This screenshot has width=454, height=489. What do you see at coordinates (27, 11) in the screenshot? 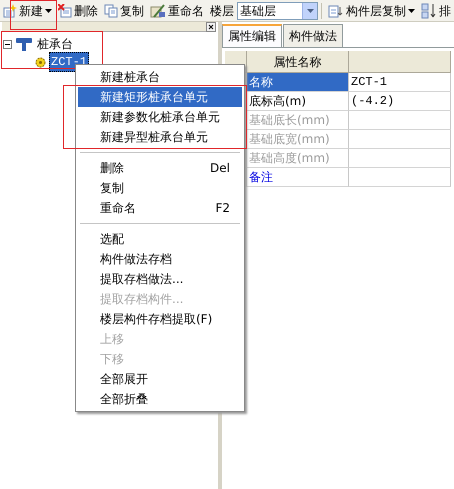
I see `toolbar-button: 新建` at bounding box center [27, 11].